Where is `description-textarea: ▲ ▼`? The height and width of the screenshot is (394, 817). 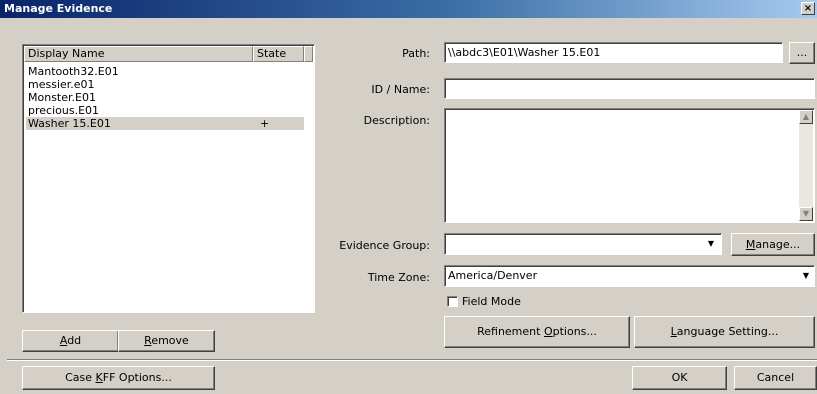
description-textarea: ▲ ▼ is located at coordinates (629, 165).